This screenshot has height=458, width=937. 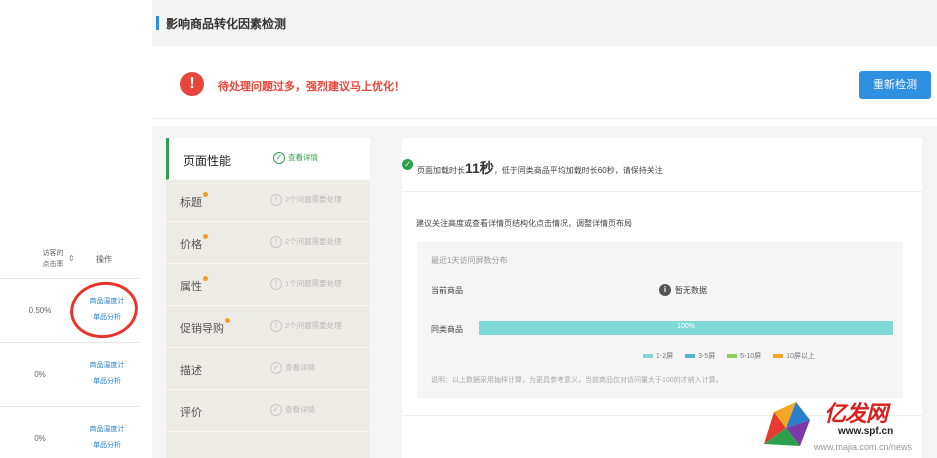 I want to click on table-header: 访客的 点击率 ⇕ 操作, so click(x=70, y=260).